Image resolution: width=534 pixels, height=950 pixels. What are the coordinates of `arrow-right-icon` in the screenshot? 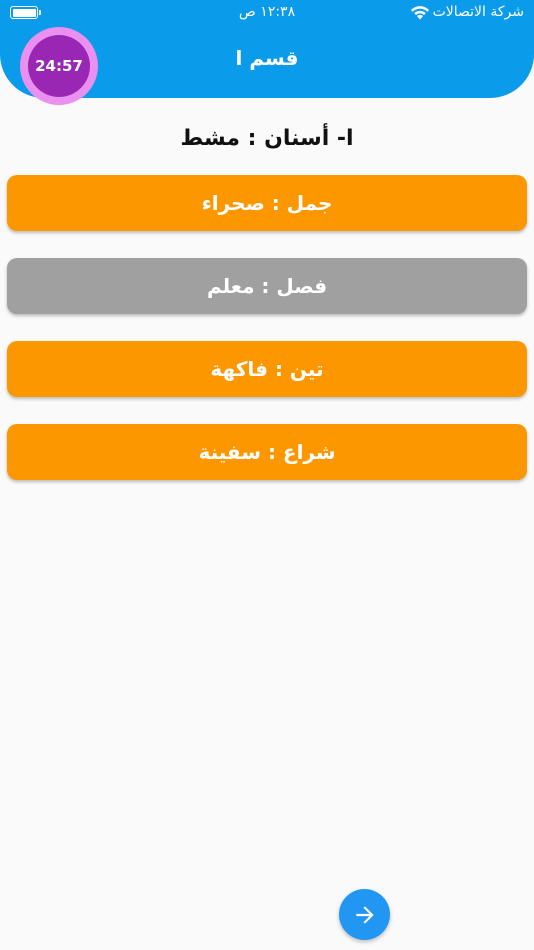 It's located at (364, 914).